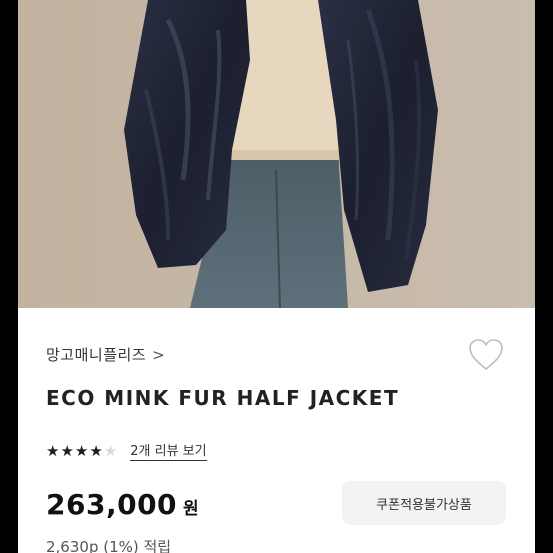 The height and width of the screenshot is (553, 553). What do you see at coordinates (109, 545) in the screenshot?
I see `reward-points: 2,630p (1%) 적립` at bounding box center [109, 545].